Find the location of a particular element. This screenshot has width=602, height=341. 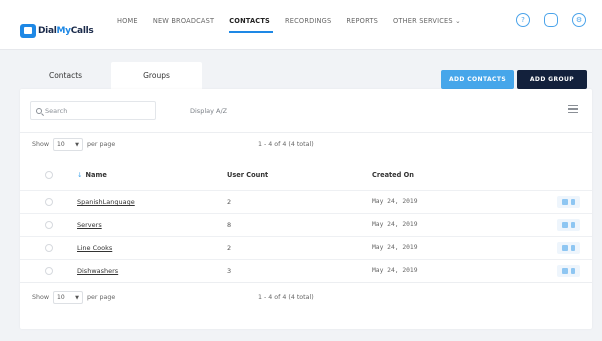

help-icon: ? is located at coordinates (523, 20).